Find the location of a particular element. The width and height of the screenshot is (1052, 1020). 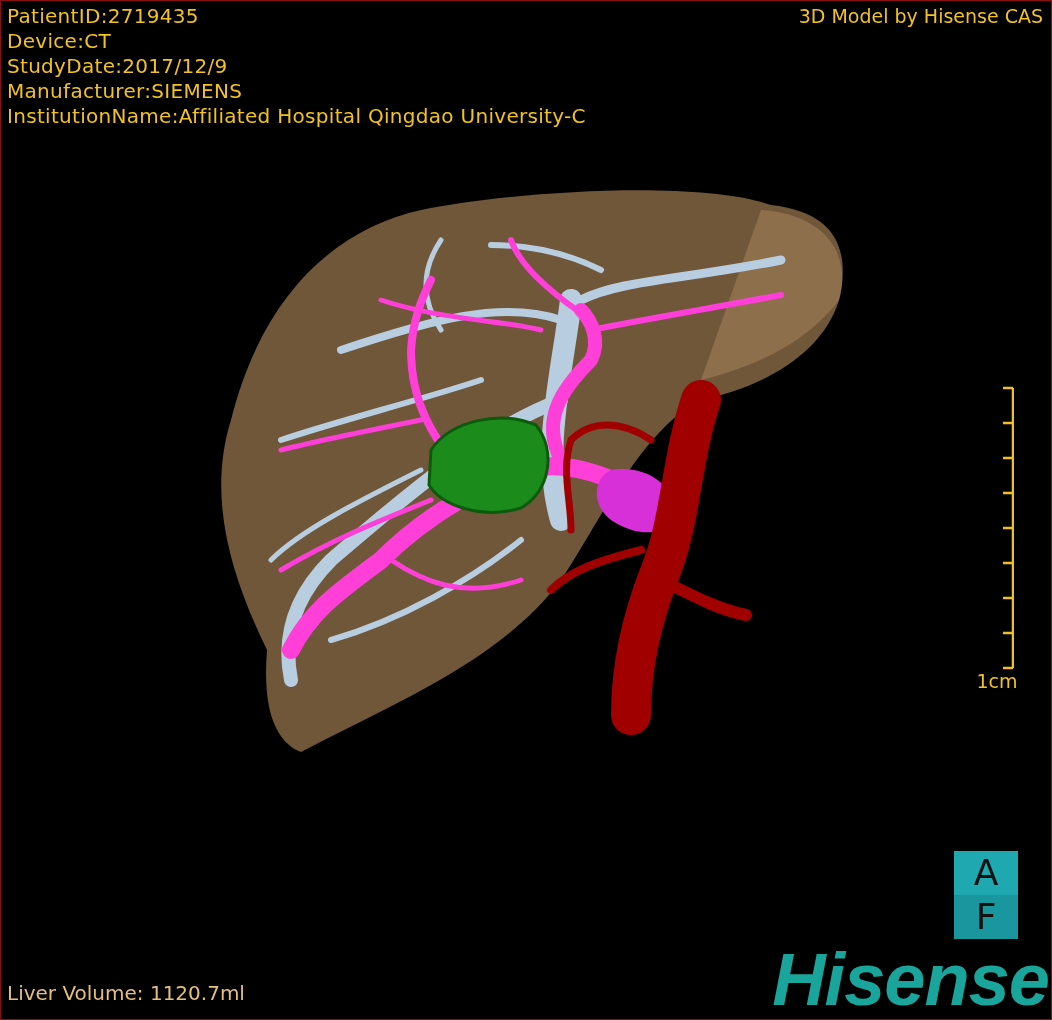

study-info-line: Manufacturer:SIEMENS is located at coordinates (125, 91).